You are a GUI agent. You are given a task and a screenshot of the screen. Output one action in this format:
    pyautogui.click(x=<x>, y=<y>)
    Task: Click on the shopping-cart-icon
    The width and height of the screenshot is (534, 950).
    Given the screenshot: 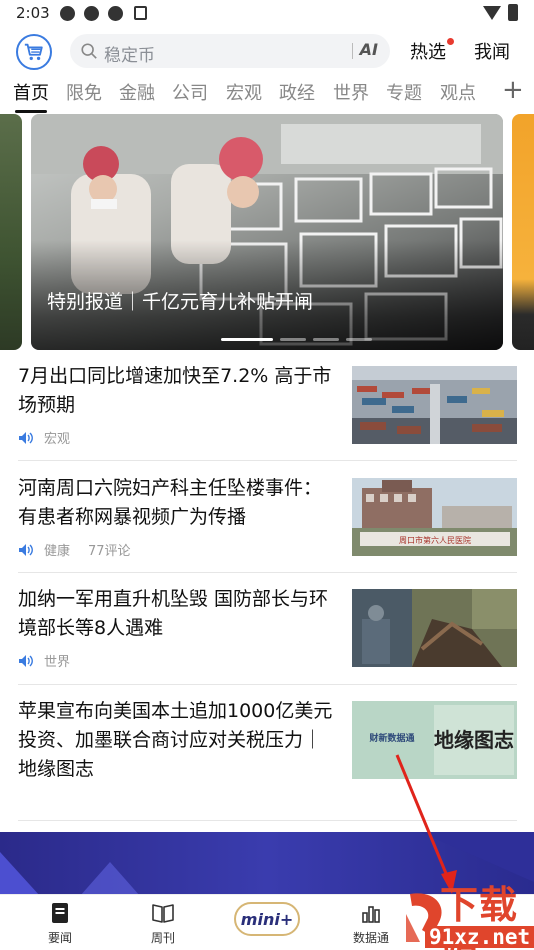 What is the action you would take?
    pyautogui.click(x=33, y=52)
    